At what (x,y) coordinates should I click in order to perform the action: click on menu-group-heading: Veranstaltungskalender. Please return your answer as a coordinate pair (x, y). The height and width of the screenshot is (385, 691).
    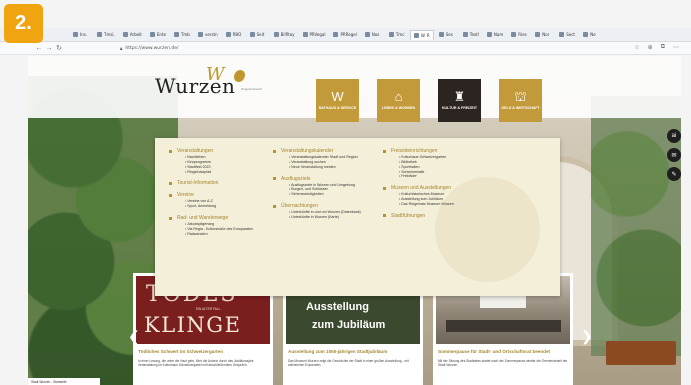
    Looking at the image, I should click on (323, 151).